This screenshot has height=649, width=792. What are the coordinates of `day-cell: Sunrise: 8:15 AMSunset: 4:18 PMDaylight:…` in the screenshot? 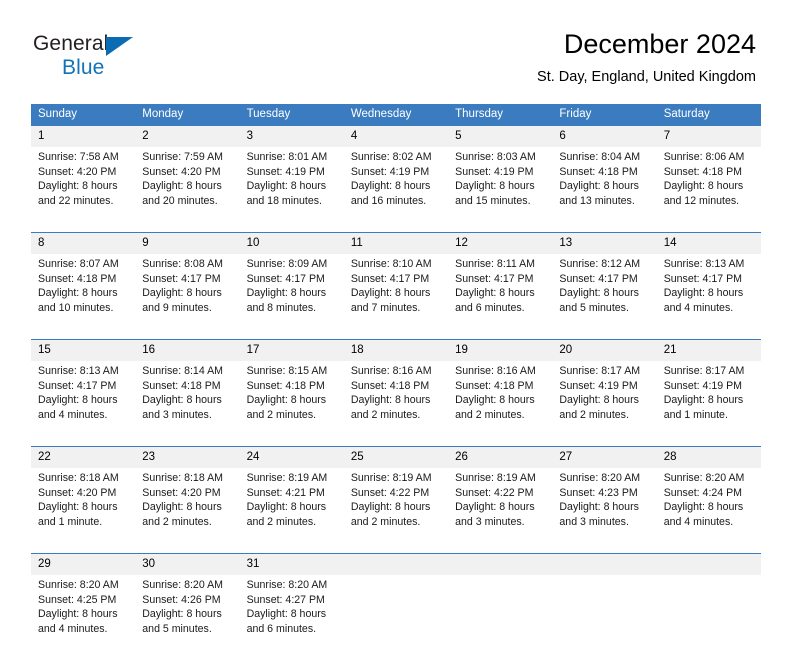 It's located at (292, 398).